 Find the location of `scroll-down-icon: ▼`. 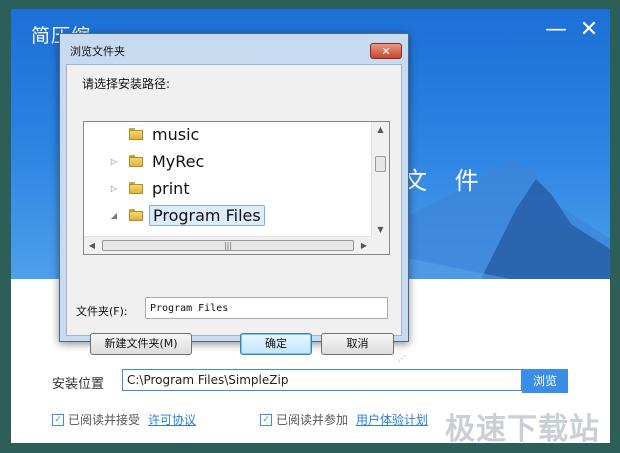

scroll-down-icon: ▼ is located at coordinates (380, 230).